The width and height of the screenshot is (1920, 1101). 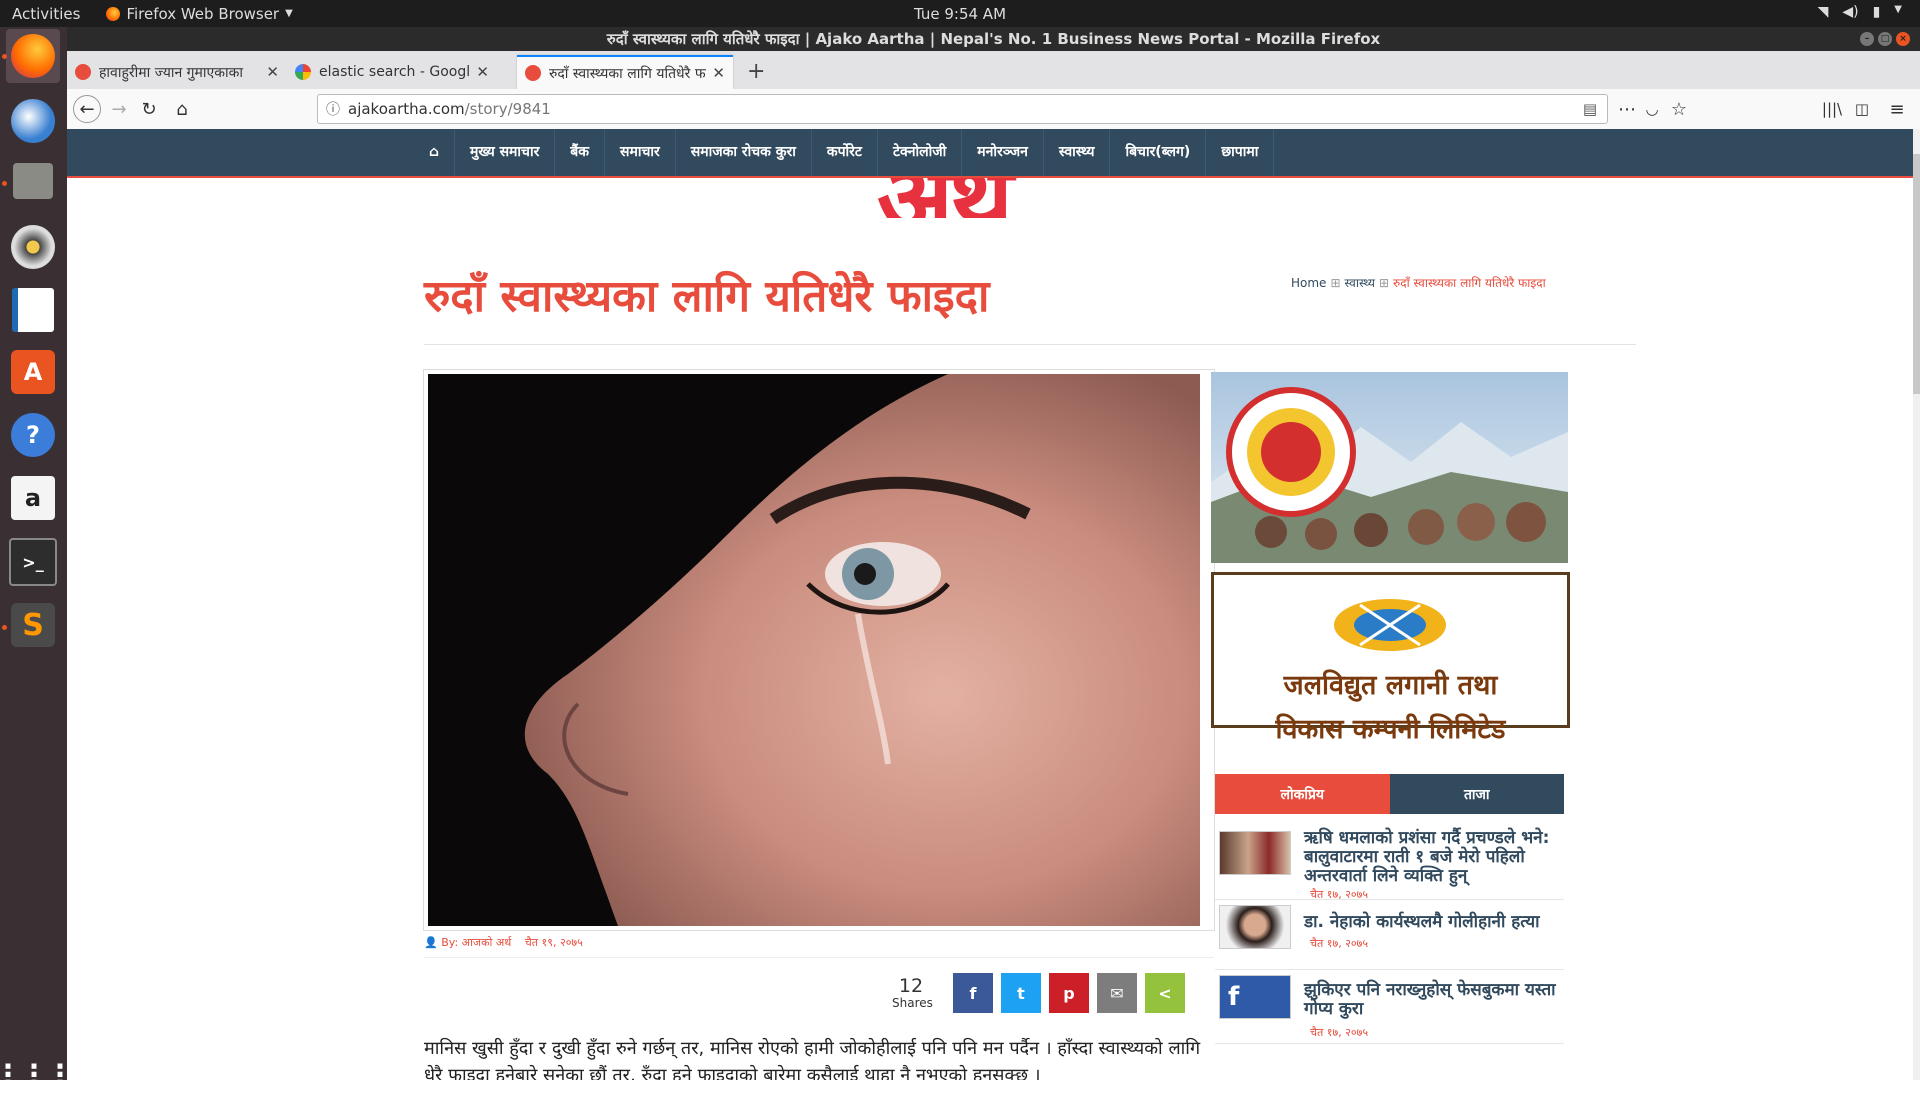 What do you see at coordinates (505, 152) in the screenshot?
I see `nav-main-news: मुख्य समाचार` at bounding box center [505, 152].